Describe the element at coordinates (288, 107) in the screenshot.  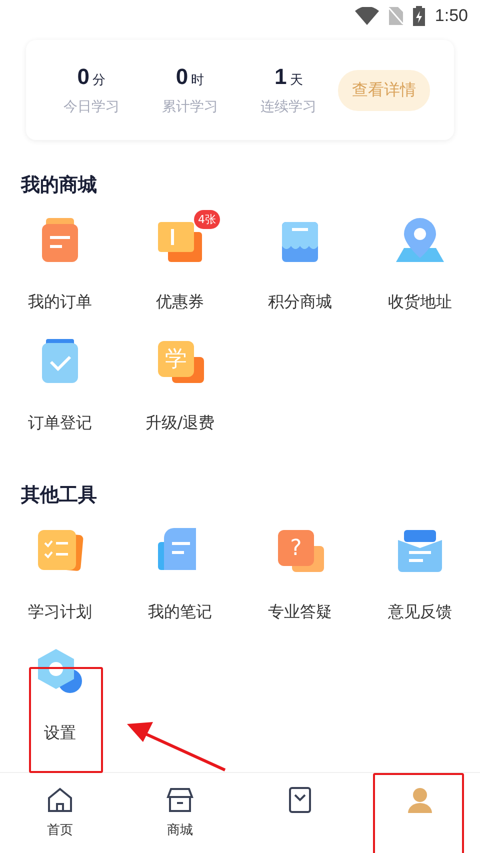
I see `stat-label: 连续学习` at that location.